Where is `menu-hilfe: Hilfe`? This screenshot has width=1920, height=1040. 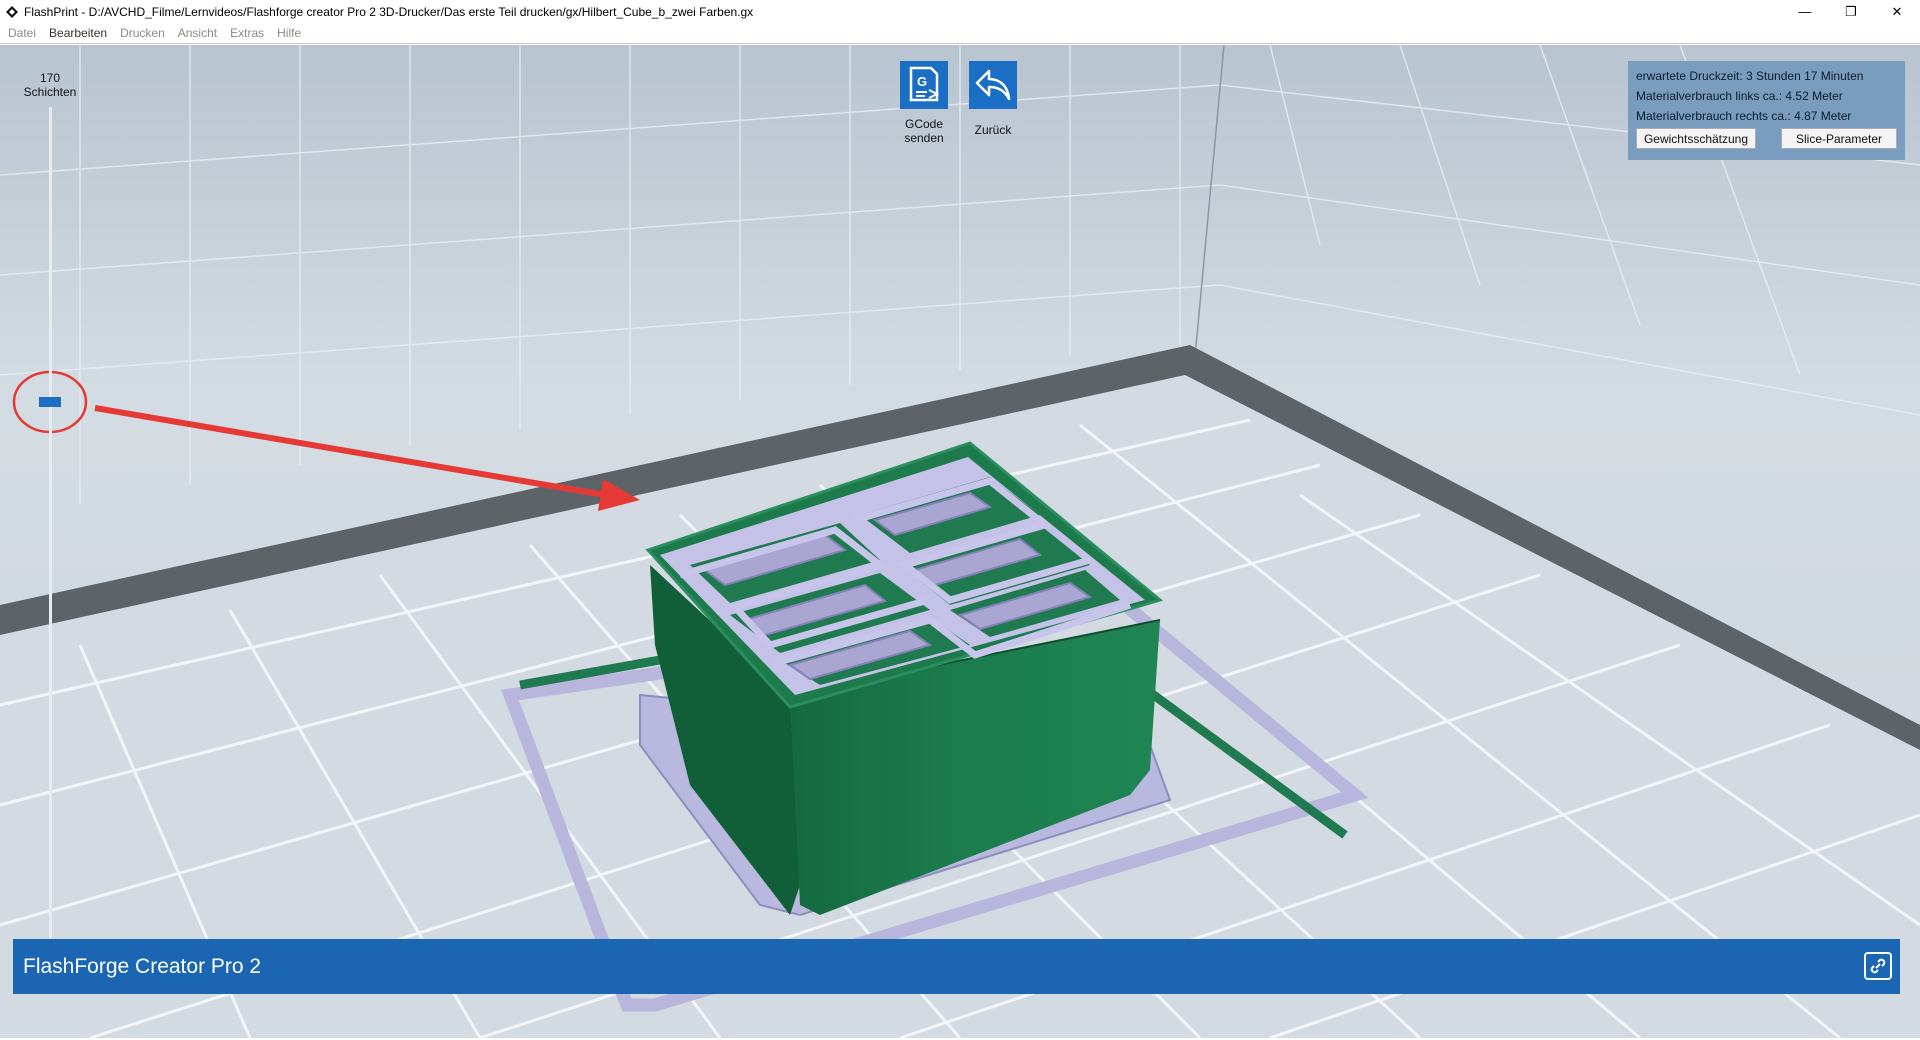
menu-hilfe: Hilfe is located at coordinates (289, 33).